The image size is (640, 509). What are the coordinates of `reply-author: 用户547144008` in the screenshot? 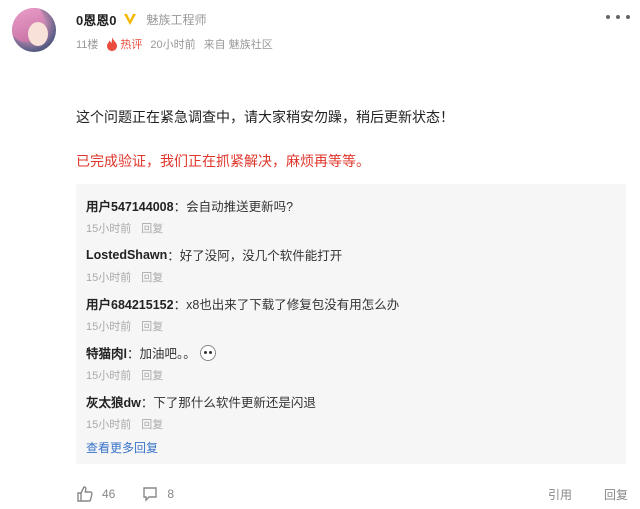 It's located at (130, 205).